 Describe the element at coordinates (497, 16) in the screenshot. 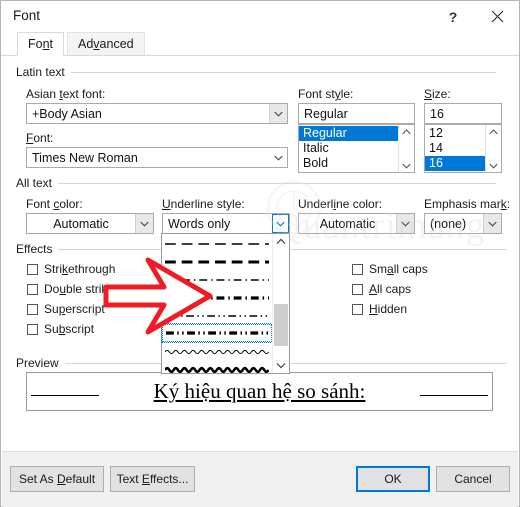

I see `close-icon` at that location.